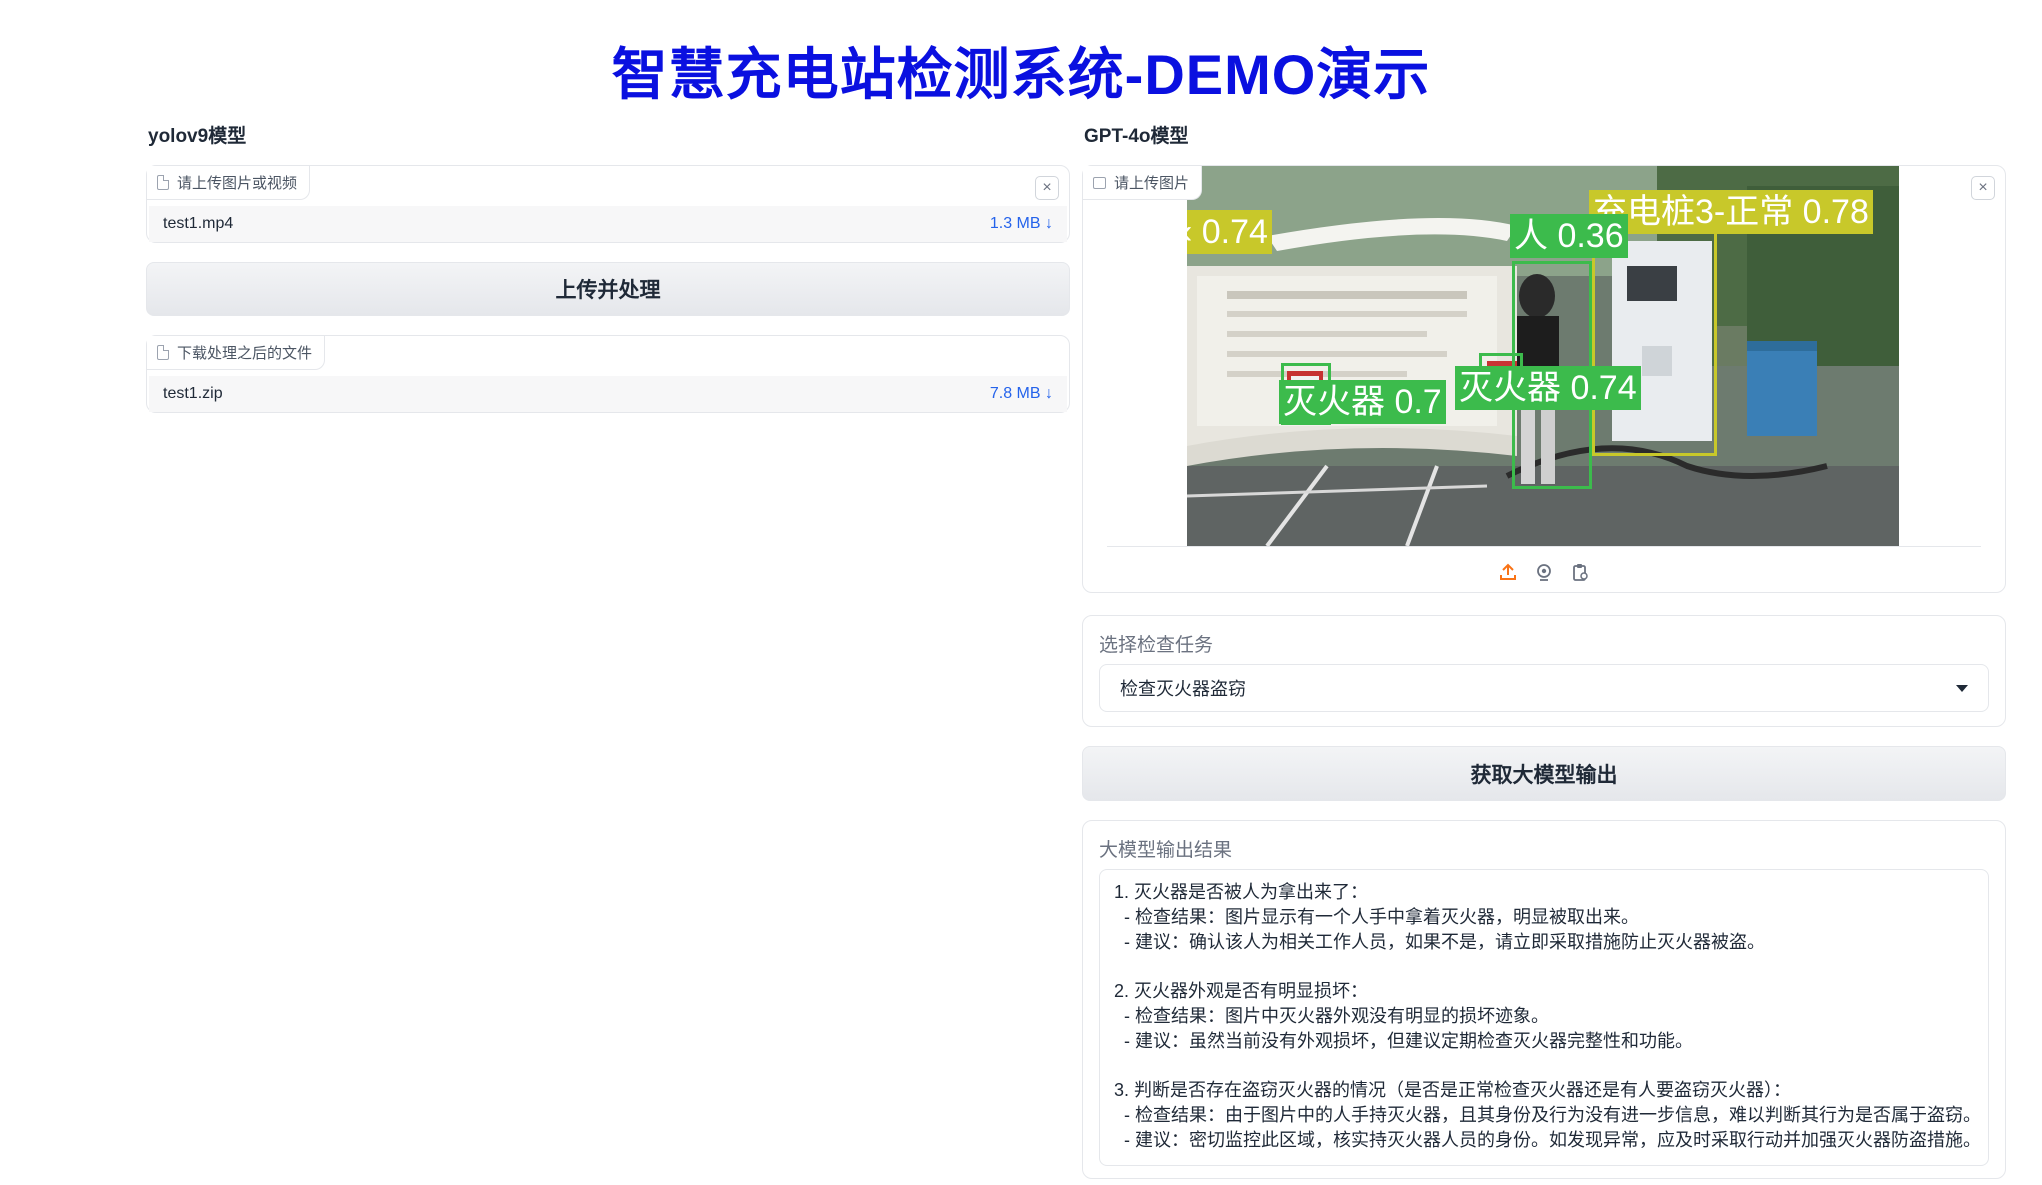 Image resolution: width=2042 pixels, height=1185 pixels. What do you see at coordinates (1983, 188) in the screenshot?
I see `clear-image-button: ×` at bounding box center [1983, 188].